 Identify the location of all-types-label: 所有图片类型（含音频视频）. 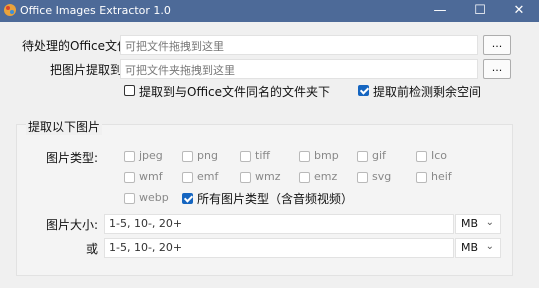
(275, 198).